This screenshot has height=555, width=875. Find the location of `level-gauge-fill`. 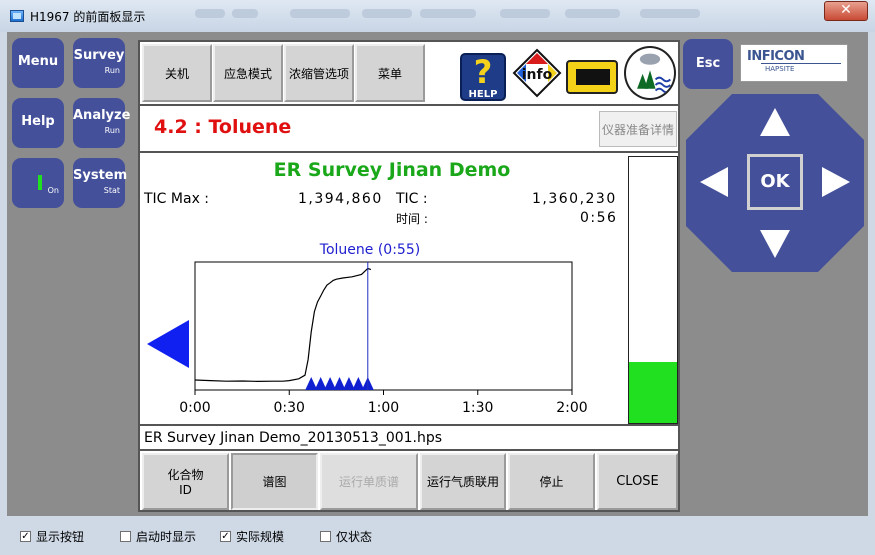

level-gauge-fill is located at coordinates (653, 392).